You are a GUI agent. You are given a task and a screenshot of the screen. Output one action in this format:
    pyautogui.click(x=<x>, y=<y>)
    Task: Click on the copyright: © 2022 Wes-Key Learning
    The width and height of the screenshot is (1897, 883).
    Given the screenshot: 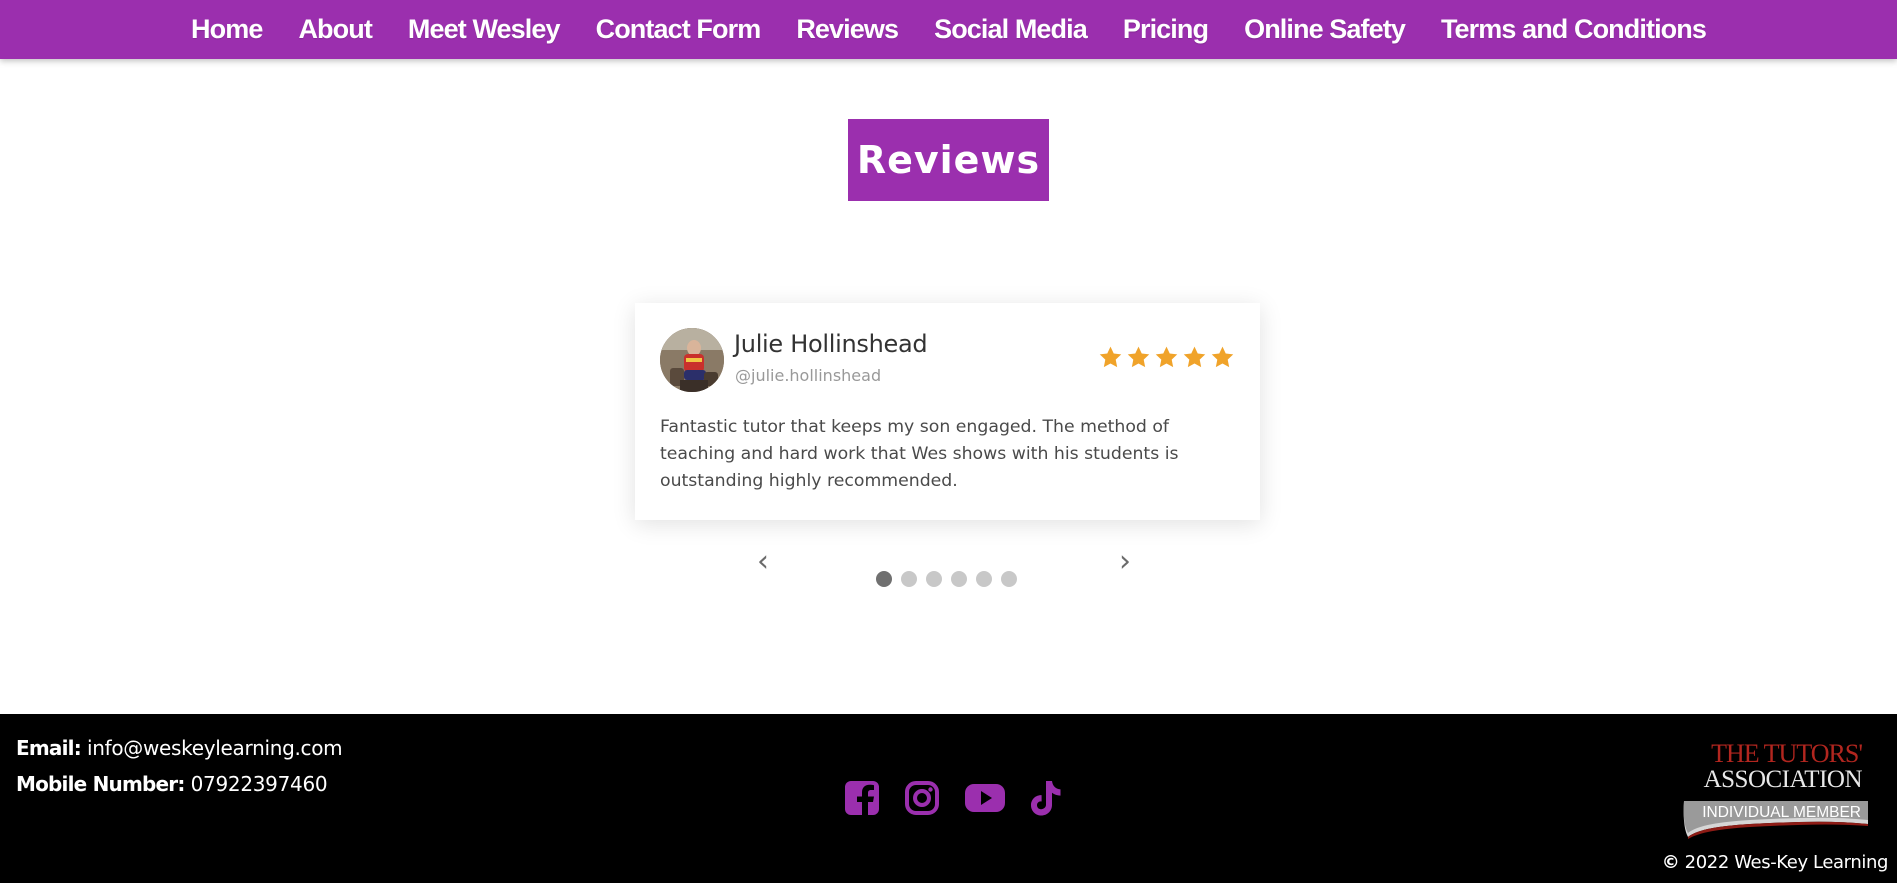 What is the action you would take?
    pyautogui.click(x=1775, y=862)
    